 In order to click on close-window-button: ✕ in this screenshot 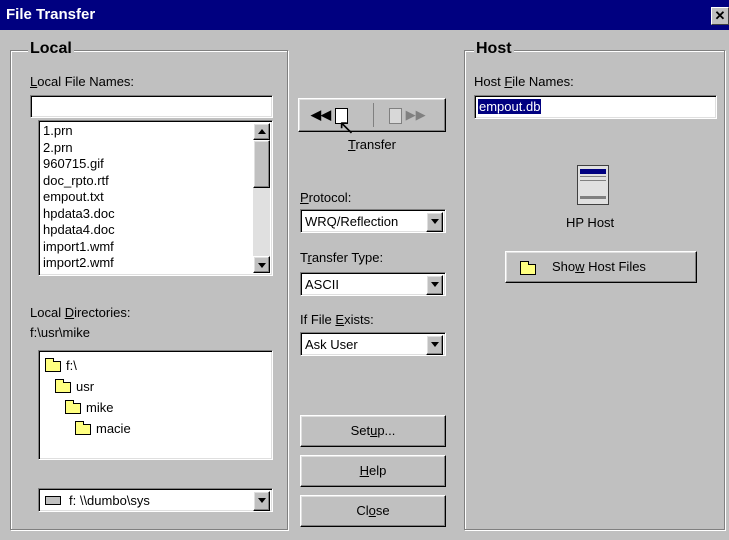, I will do `click(720, 16)`.